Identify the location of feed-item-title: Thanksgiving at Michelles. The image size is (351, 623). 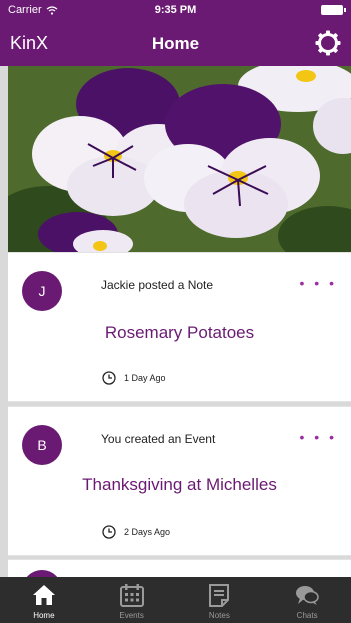
(179, 485).